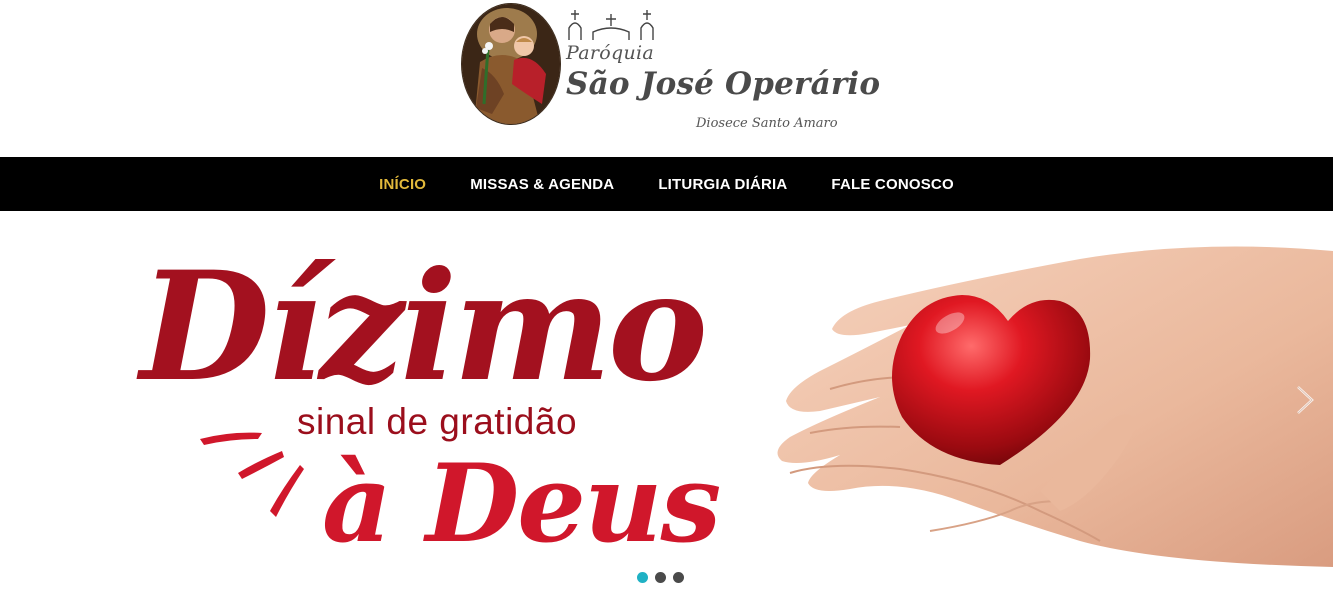  I want to click on nav-item-inicio: INÍCIO, so click(402, 184).